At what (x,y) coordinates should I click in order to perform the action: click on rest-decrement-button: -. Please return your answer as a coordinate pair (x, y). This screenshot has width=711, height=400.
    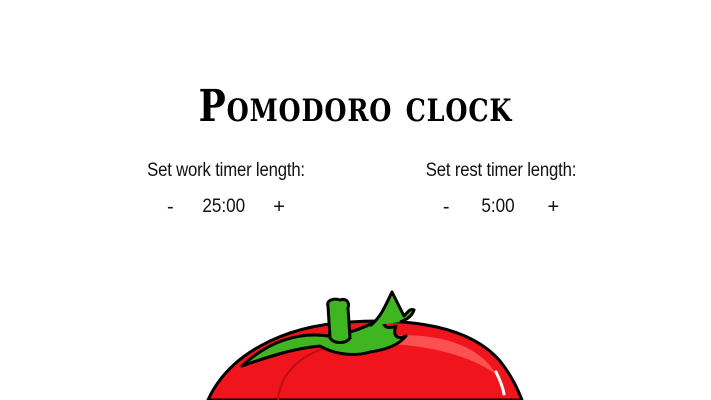
    Looking at the image, I should click on (446, 207).